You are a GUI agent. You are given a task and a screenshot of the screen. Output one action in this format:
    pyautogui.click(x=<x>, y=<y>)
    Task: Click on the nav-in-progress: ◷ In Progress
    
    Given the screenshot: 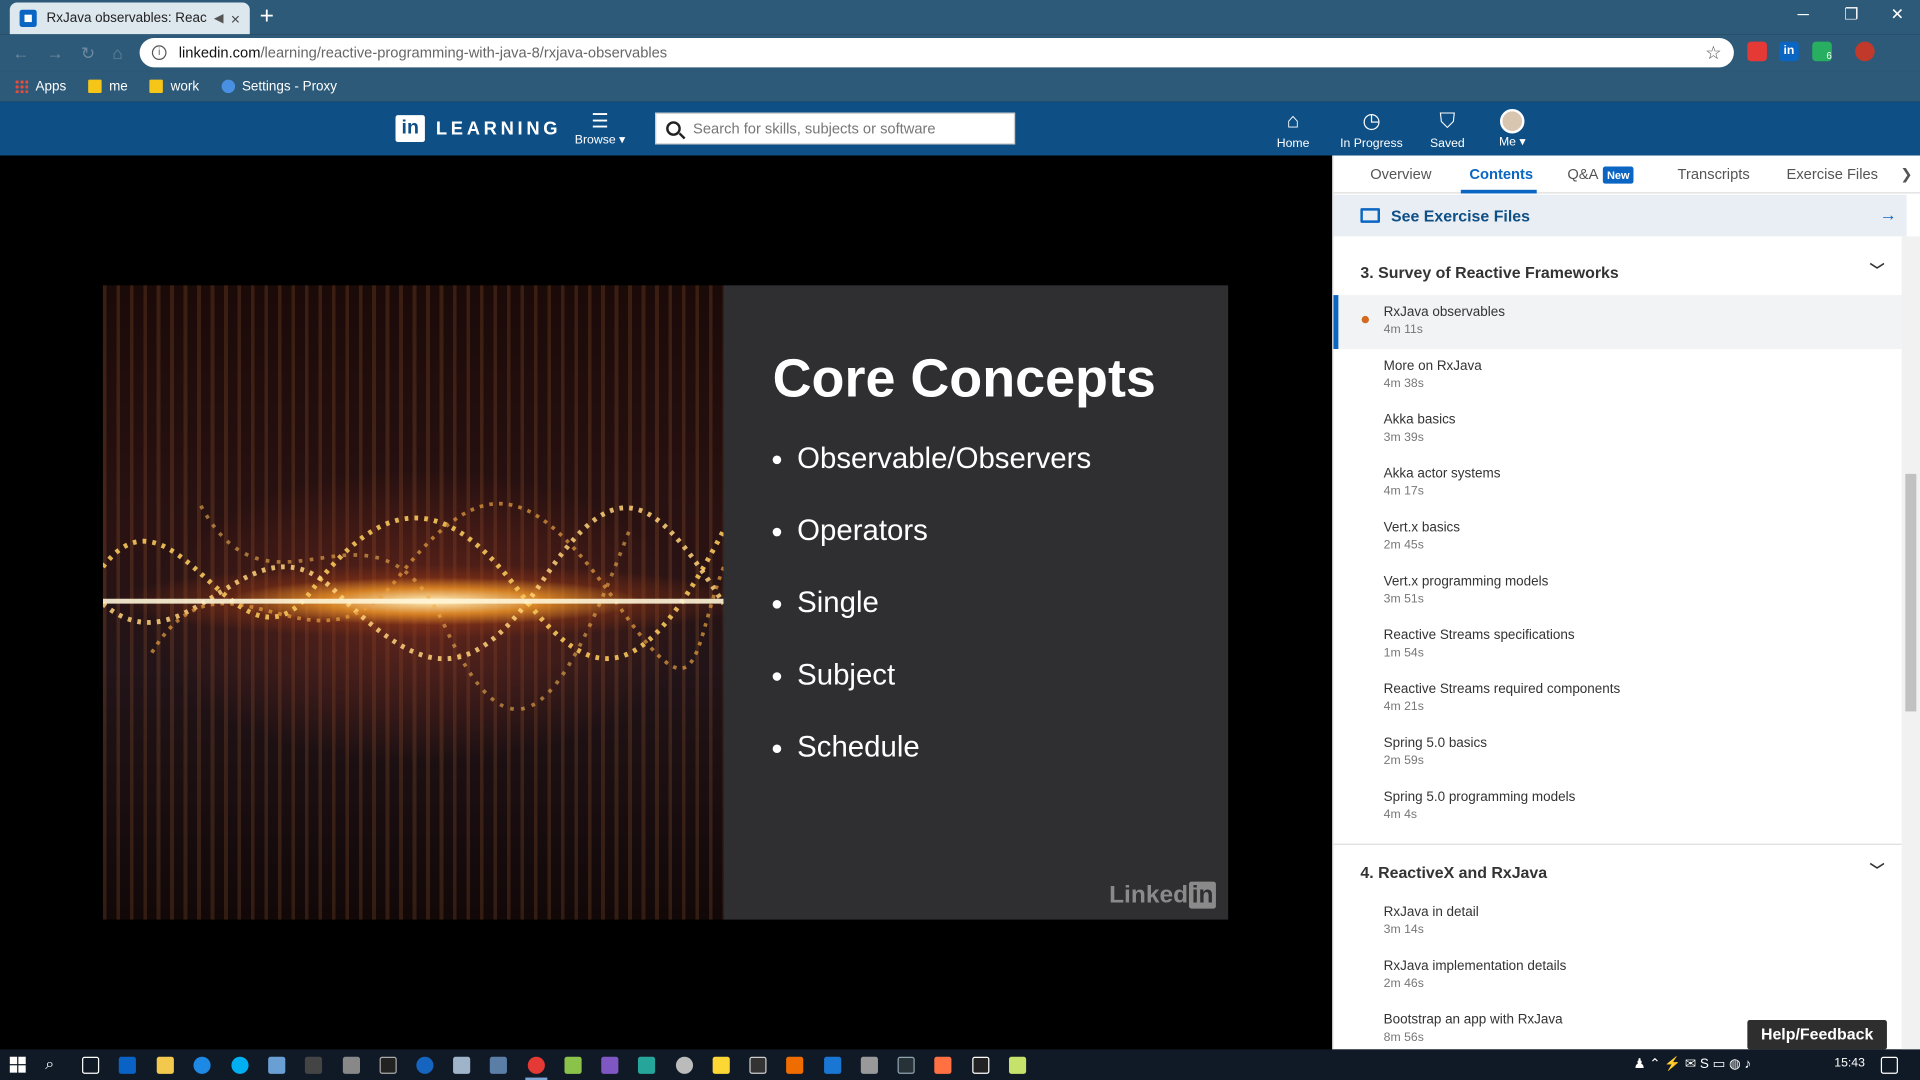 What is the action you would take?
    pyautogui.click(x=1371, y=130)
    